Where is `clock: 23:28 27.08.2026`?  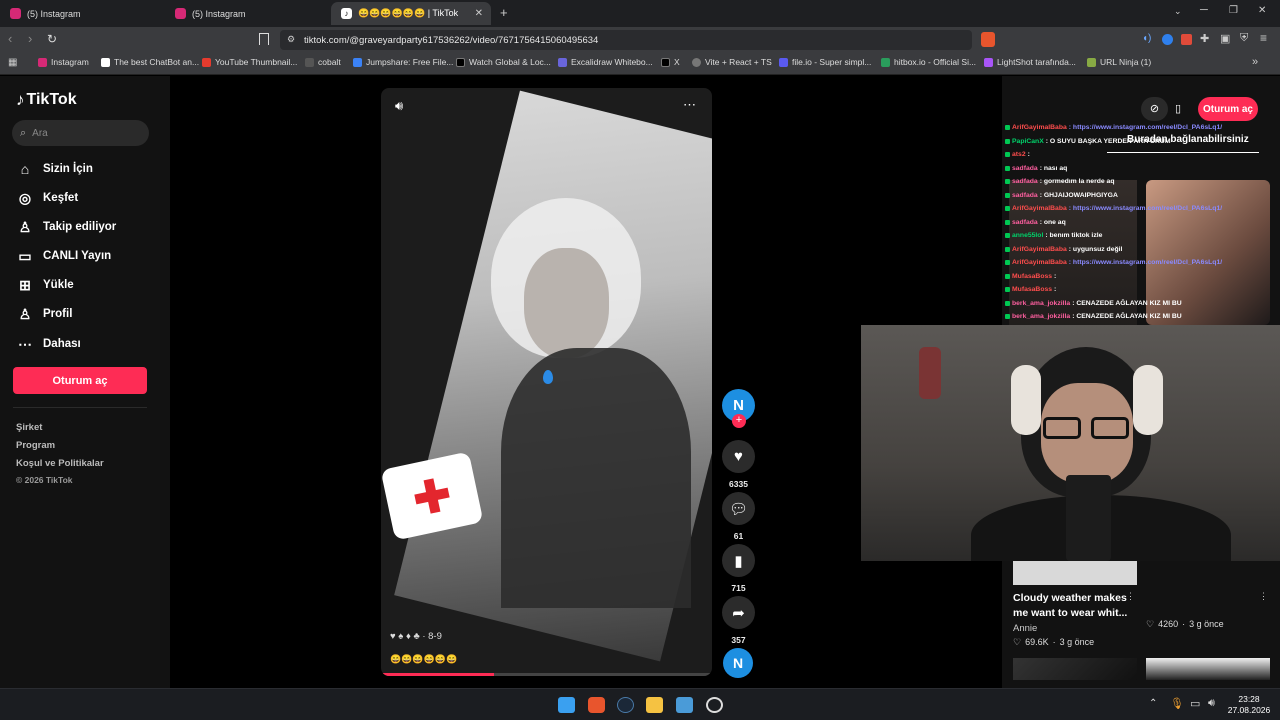 clock: 23:28 27.08.2026 is located at coordinates (1249, 705).